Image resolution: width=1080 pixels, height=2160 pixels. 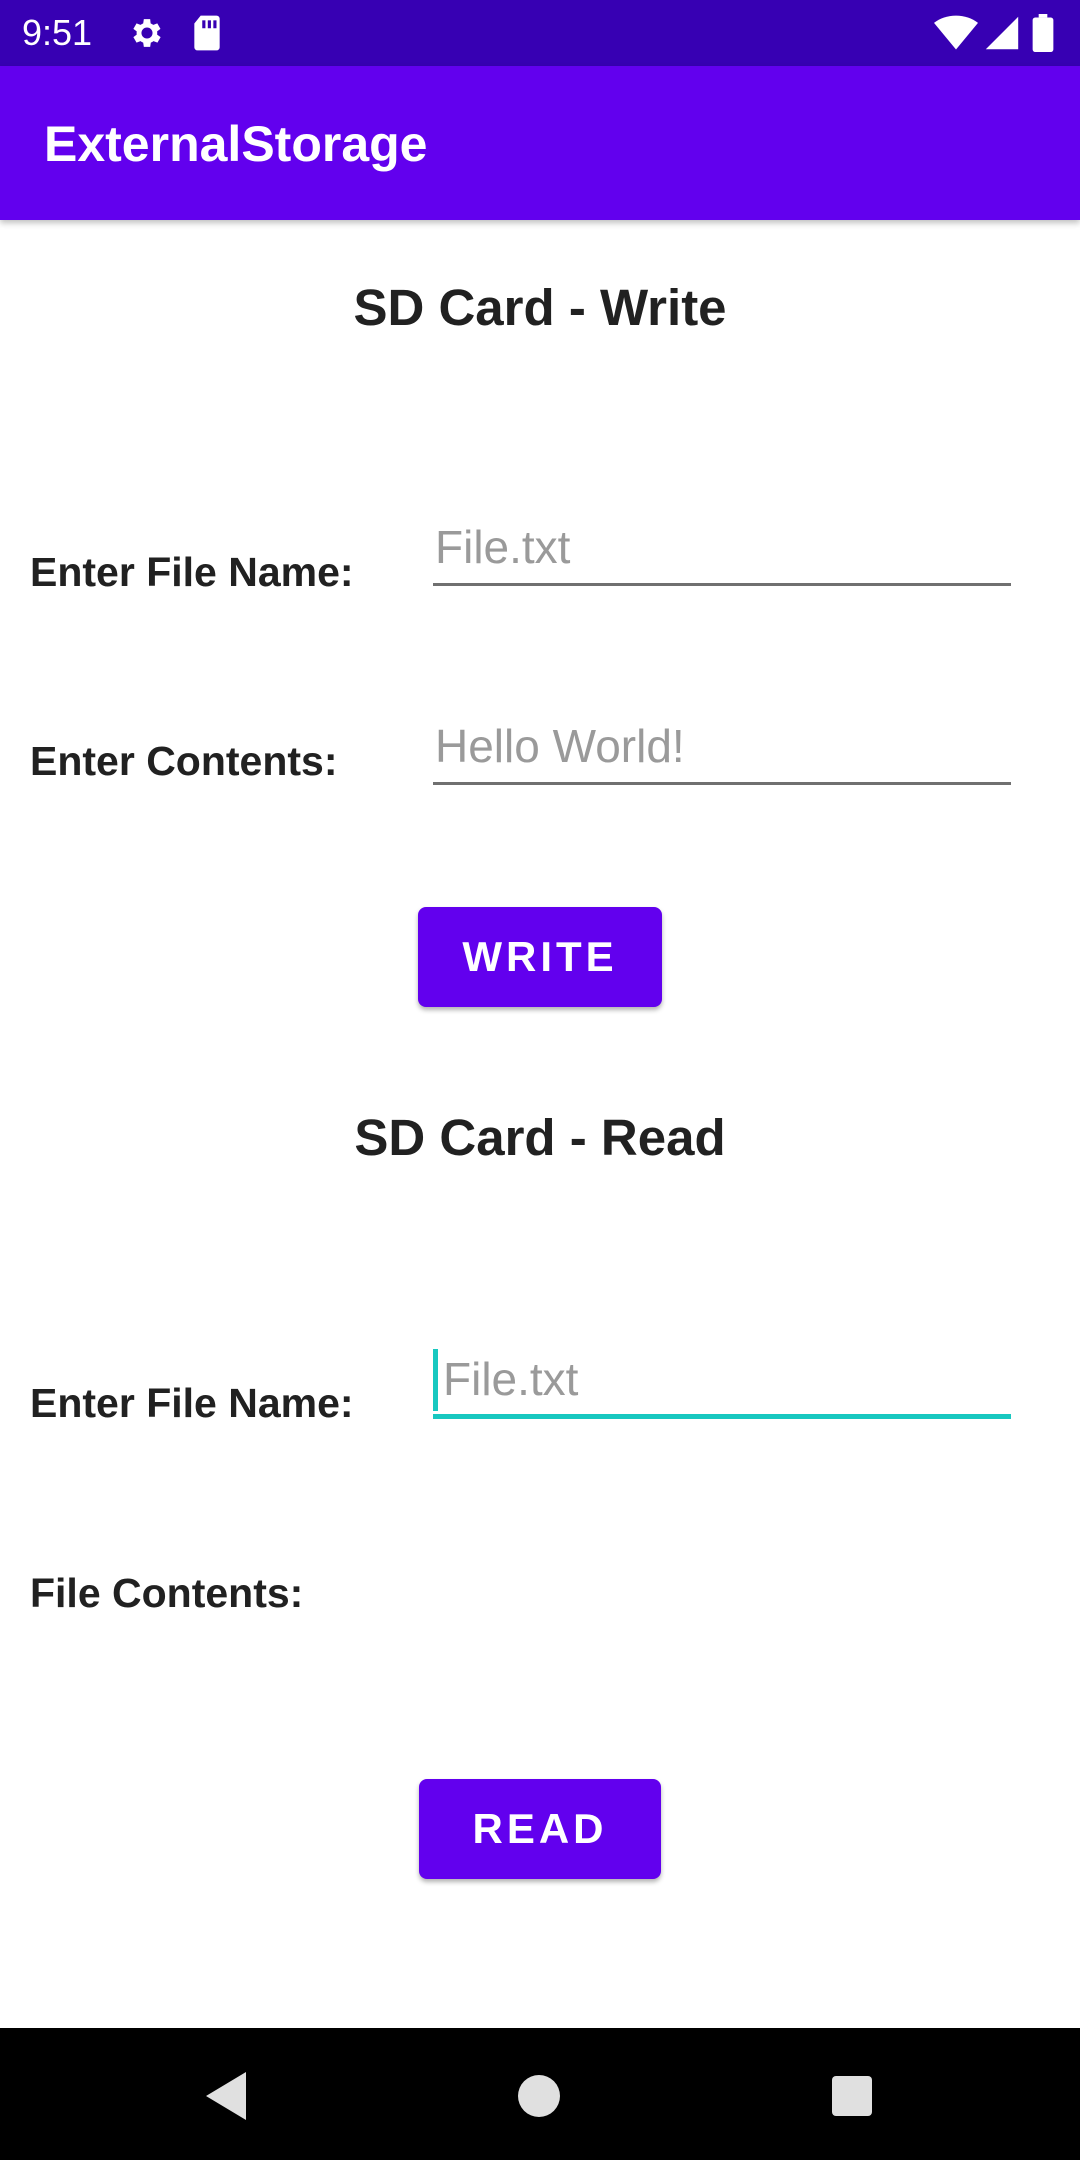 What do you see at coordinates (192, 1403) in the screenshot?
I see `read-file-name-label: Enter File Name:` at bounding box center [192, 1403].